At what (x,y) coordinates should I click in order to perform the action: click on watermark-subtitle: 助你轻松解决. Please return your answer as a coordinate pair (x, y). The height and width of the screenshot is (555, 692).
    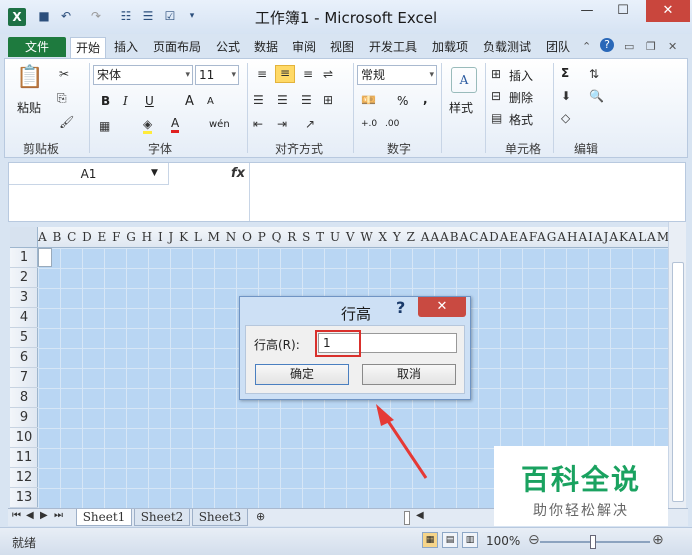
    Looking at the image, I should click on (581, 511).